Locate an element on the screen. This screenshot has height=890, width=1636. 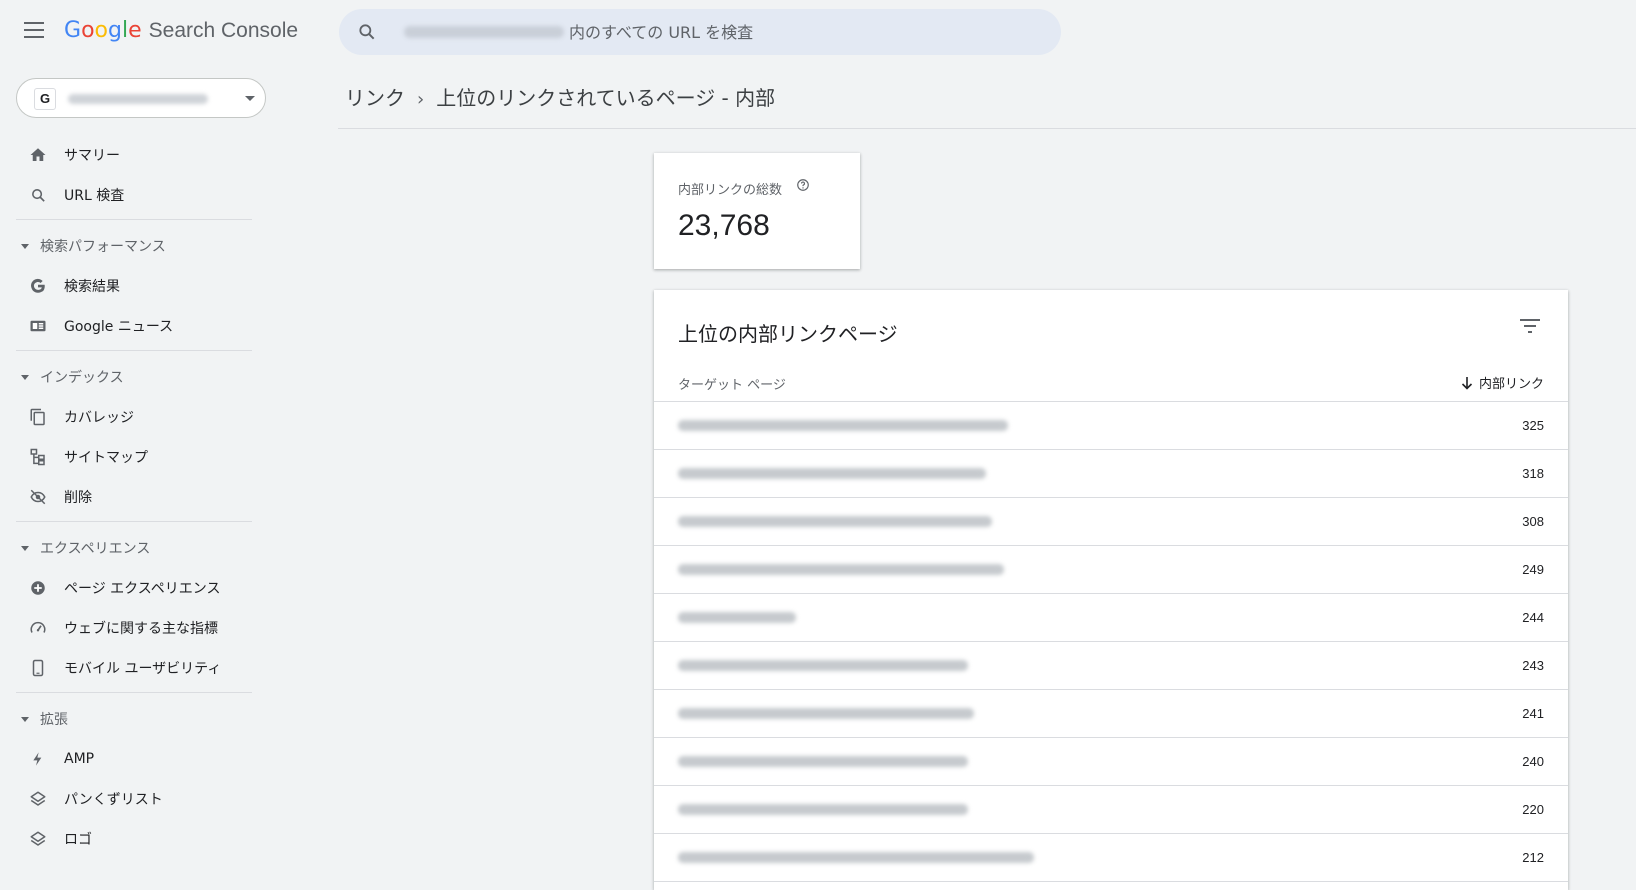
sidebar-item-label: 削除 is located at coordinates (78, 498).